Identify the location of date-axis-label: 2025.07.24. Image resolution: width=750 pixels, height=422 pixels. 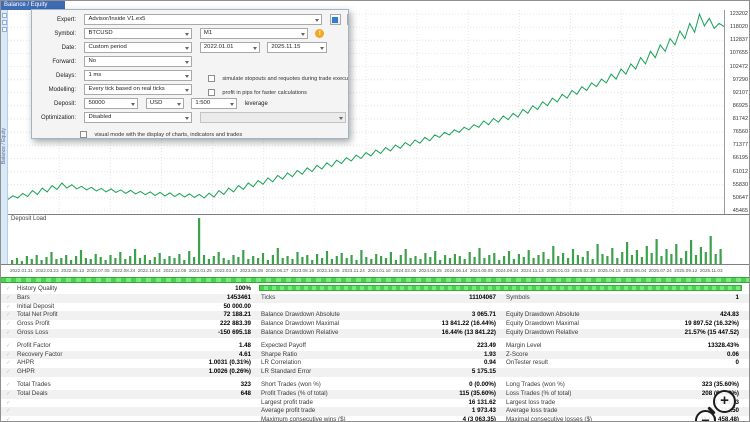
(660, 270).